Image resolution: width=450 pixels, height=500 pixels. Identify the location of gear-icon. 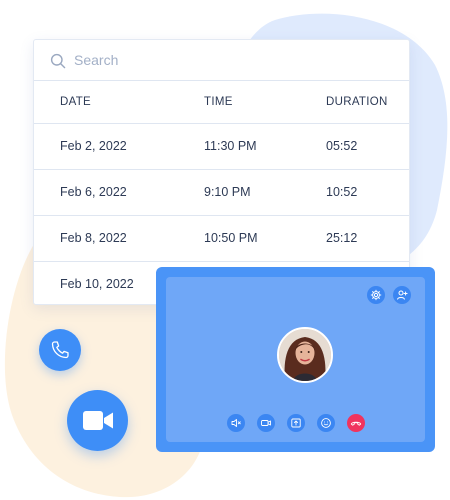
(376, 295).